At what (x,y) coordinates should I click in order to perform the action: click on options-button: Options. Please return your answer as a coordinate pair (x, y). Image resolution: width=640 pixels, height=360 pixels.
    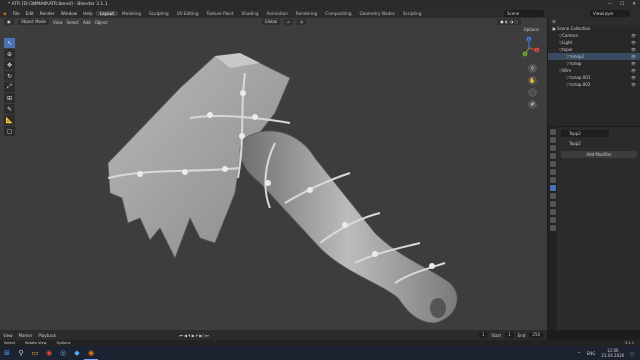
    Looking at the image, I should click on (531, 29).